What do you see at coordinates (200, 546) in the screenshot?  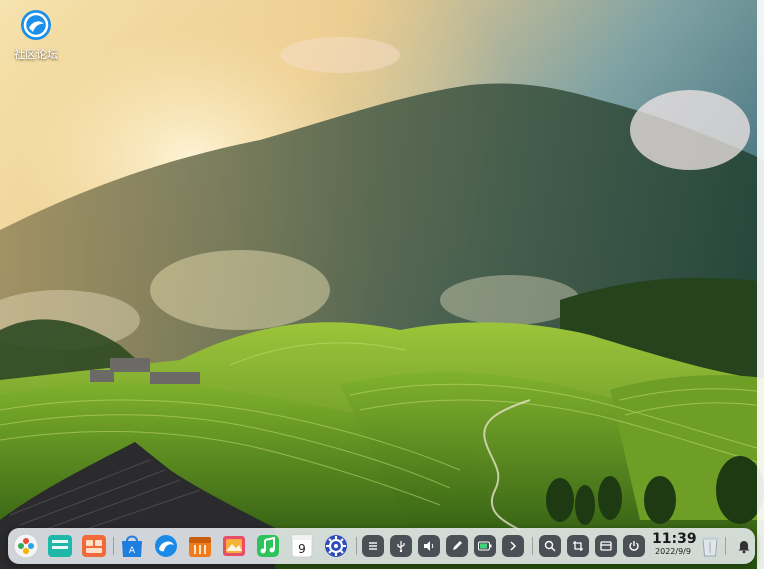 I see `archive-manager-icon` at bounding box center [200, 546].